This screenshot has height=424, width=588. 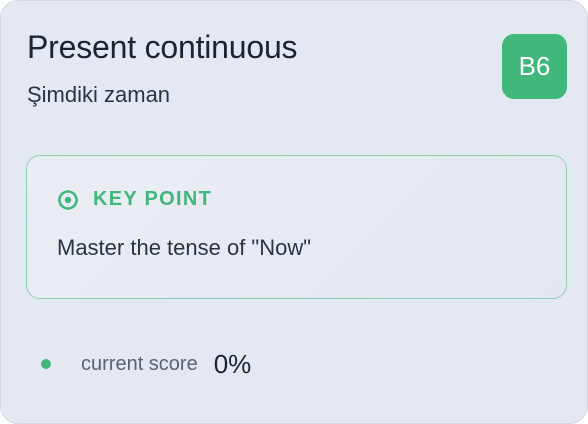 I want to click on score-label: current score, so click(x=139, y=363).